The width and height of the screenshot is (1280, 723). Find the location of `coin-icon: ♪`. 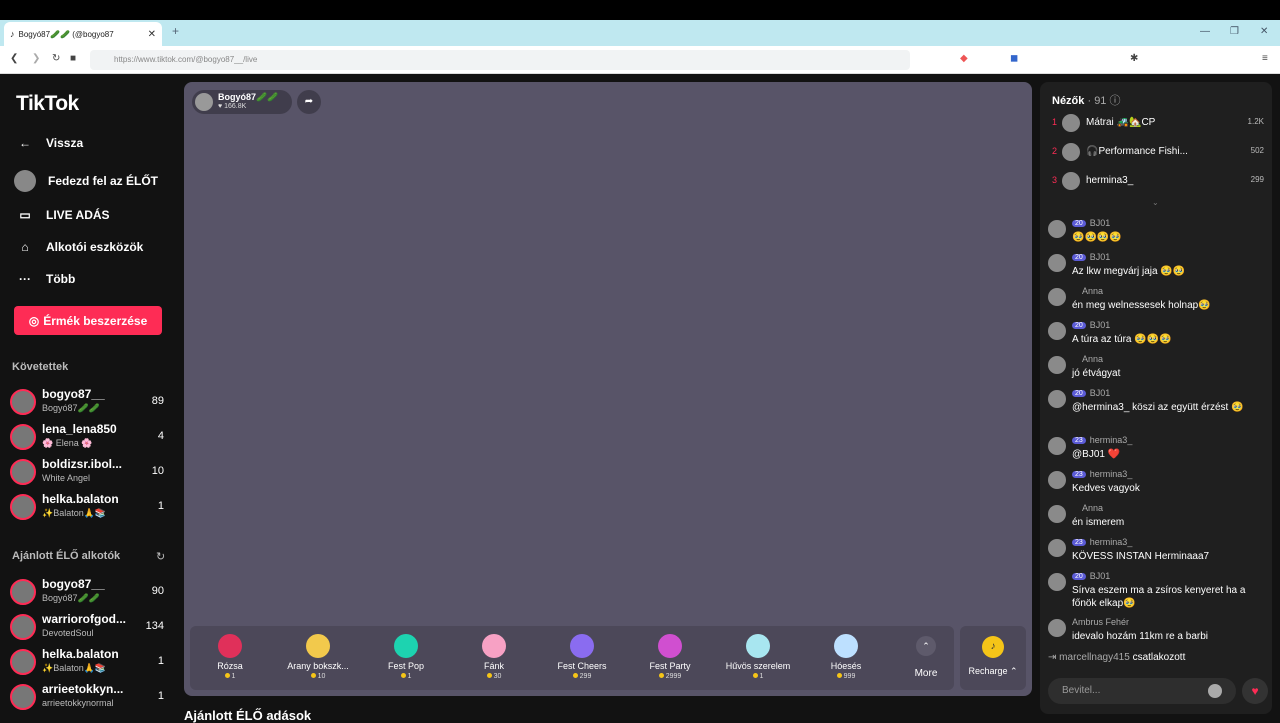

coin-icon: ♪ is located at coordinates (993, 647).